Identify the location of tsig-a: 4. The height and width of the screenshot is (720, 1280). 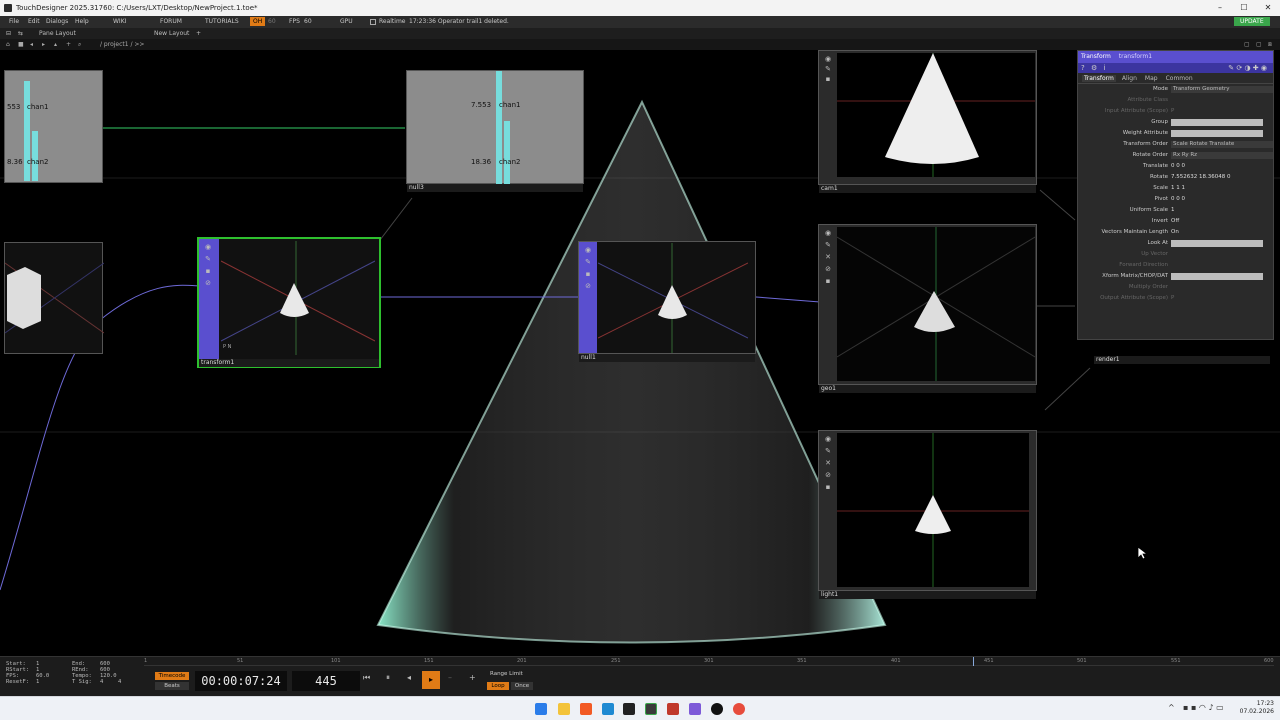
(101, 682).